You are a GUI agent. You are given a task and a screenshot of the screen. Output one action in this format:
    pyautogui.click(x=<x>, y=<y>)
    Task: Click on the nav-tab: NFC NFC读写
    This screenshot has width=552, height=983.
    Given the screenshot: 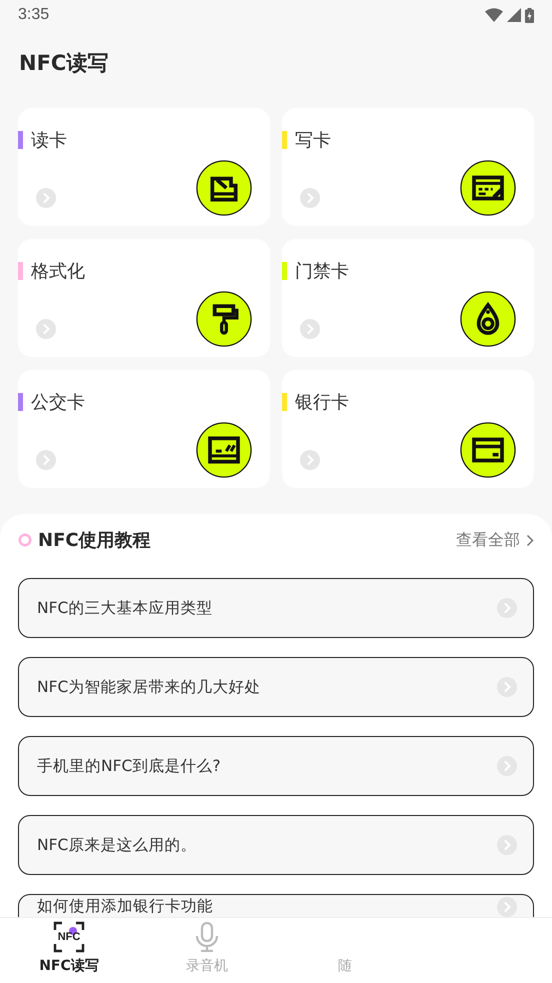 What is the action you would take?
    pyautogui.click(x=69, y=950)
    